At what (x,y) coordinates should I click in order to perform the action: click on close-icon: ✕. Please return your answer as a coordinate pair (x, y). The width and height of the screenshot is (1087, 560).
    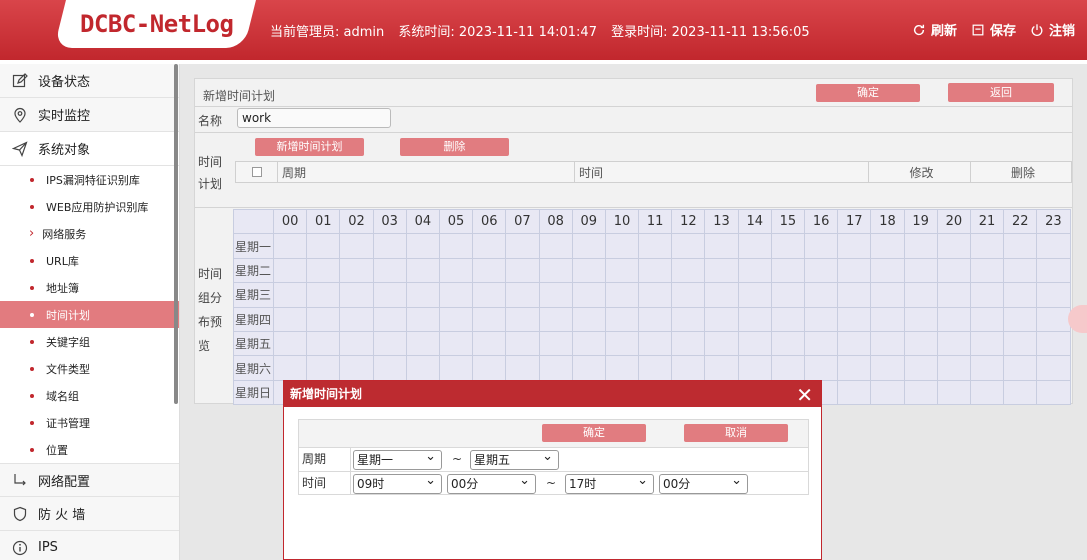
    Looking at the image, I should click on (804, 395).